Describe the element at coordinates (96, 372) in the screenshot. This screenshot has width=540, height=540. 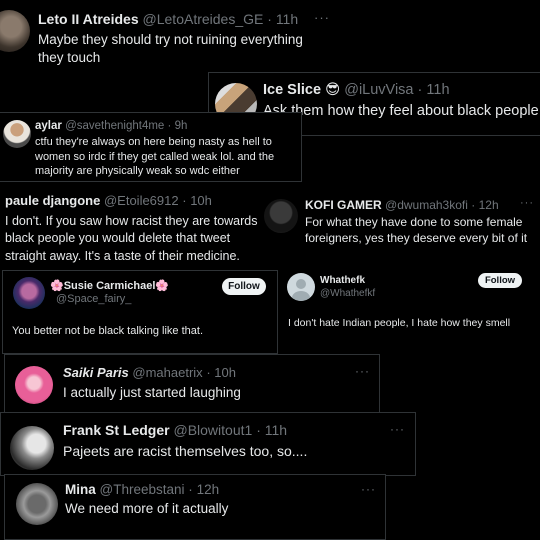
I see `author-name: Saiki Paris` at that location.